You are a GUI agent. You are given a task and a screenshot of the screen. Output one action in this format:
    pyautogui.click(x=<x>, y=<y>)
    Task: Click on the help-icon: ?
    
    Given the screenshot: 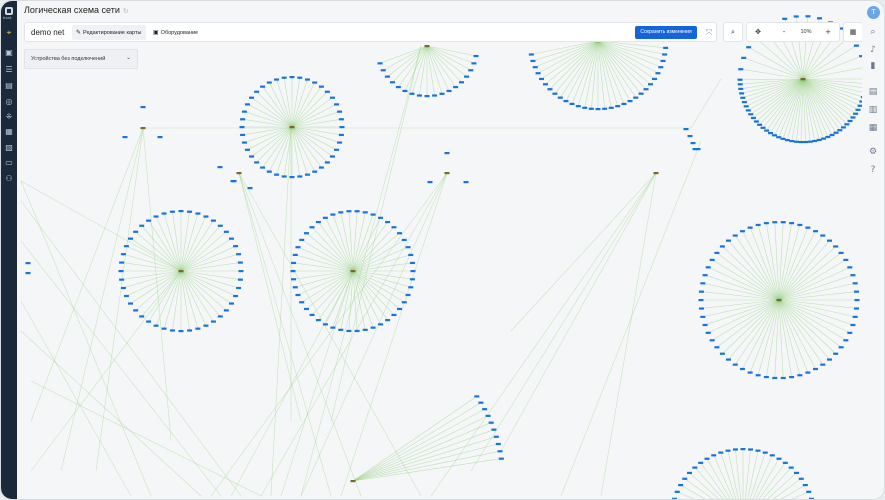 What is the action you would take?
    pyautogui.click(x=873, y=170)
    